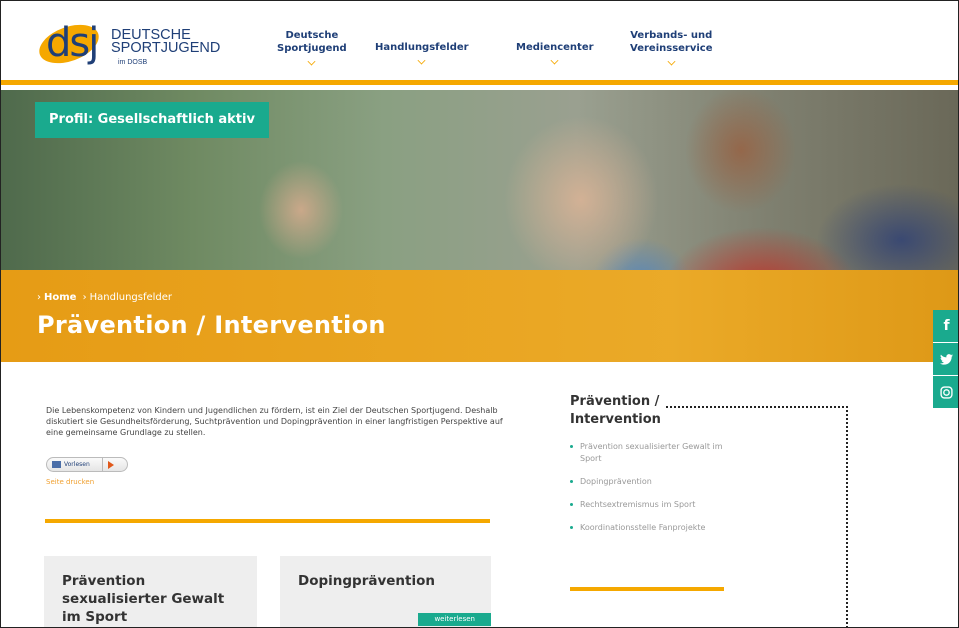  I want to click on sidebar-title-line2: Intervention, so click(615, 419).